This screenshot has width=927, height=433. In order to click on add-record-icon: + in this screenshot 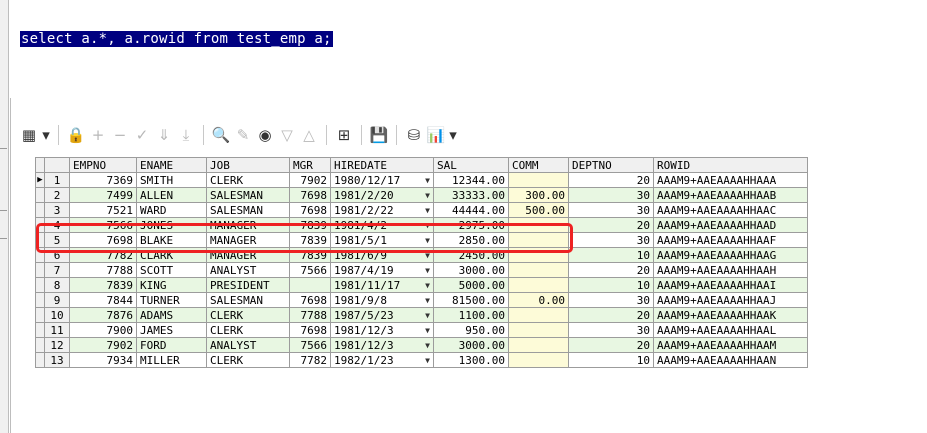, I will do `click(98, 135)`.